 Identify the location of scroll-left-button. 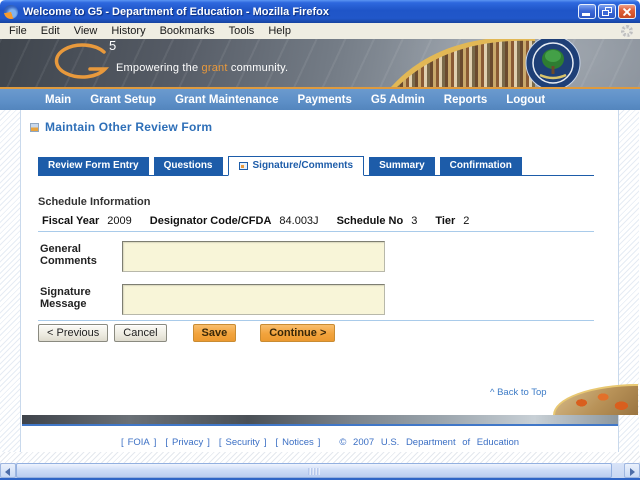
(8, 470).